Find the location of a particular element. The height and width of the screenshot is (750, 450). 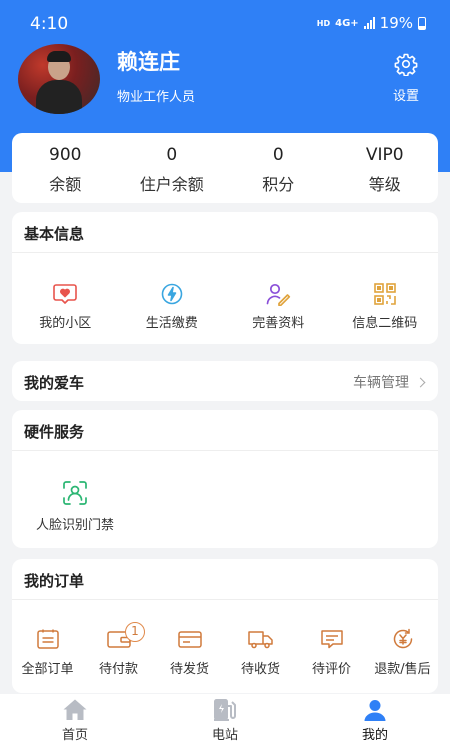

complete-profile-button: 完善资料 is located at coordinates (278, 306).